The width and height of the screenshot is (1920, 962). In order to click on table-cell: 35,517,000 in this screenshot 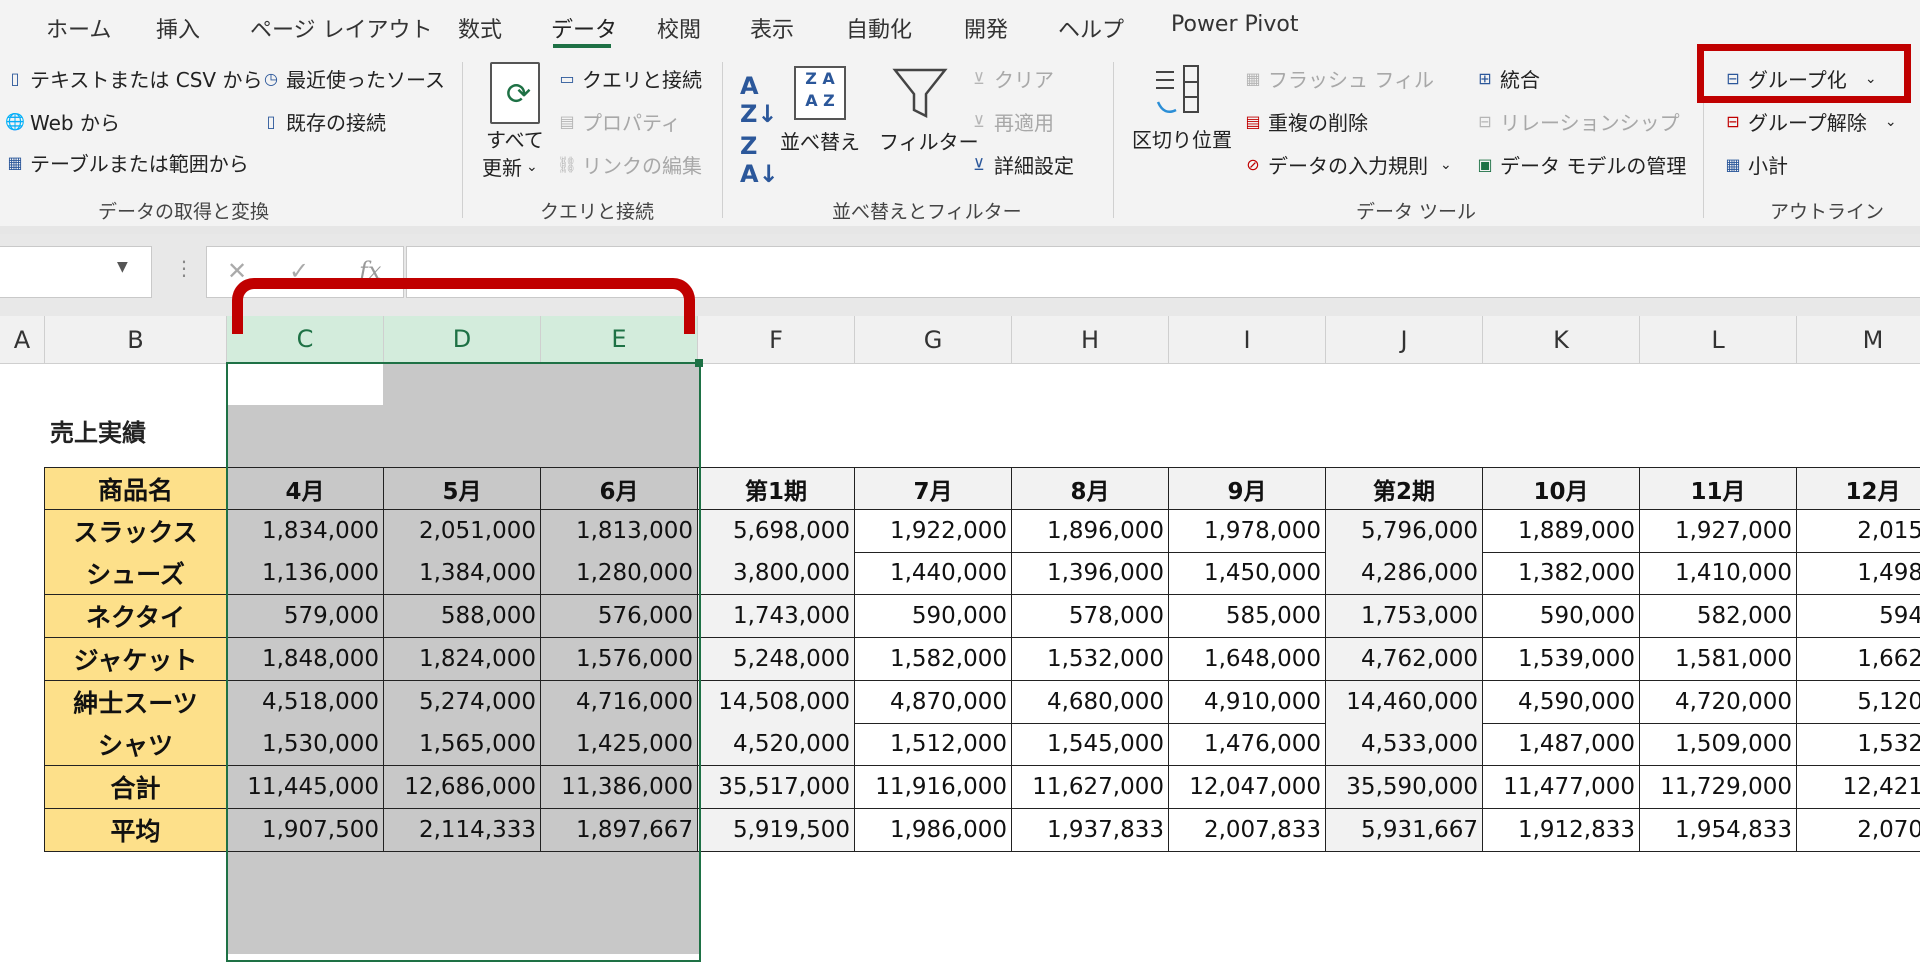, I will do `click(776, 787)`.